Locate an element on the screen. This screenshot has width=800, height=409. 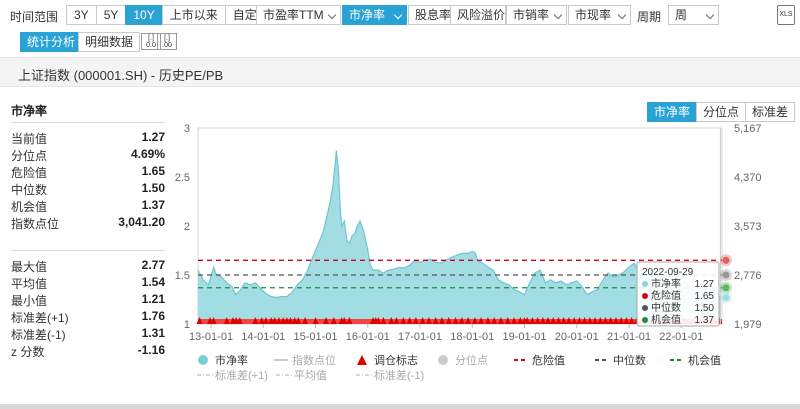
tooltip-value: 1.50 is located at coordinates (705, 308).